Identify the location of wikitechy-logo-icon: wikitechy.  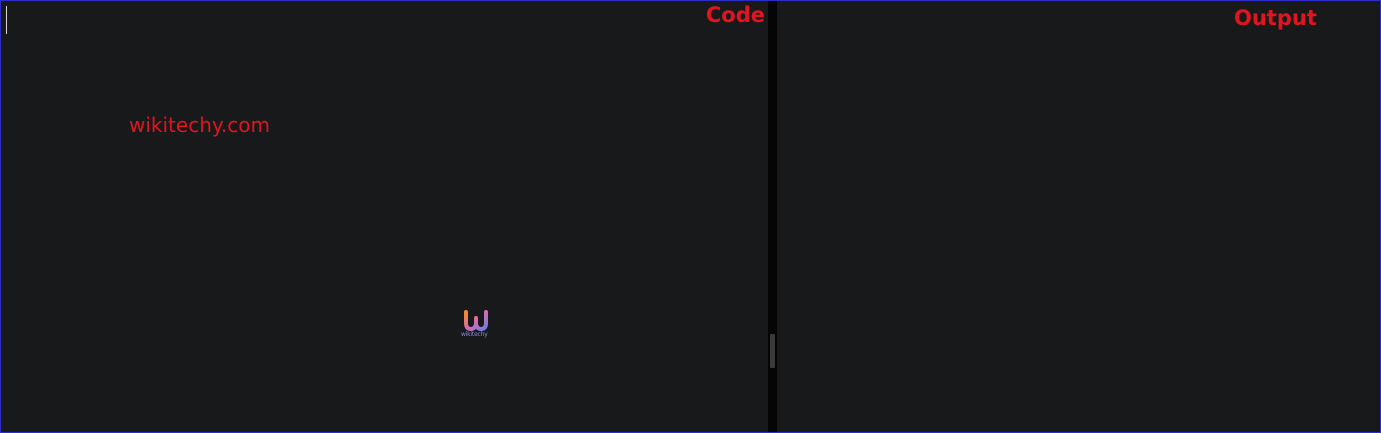
(477, 326).